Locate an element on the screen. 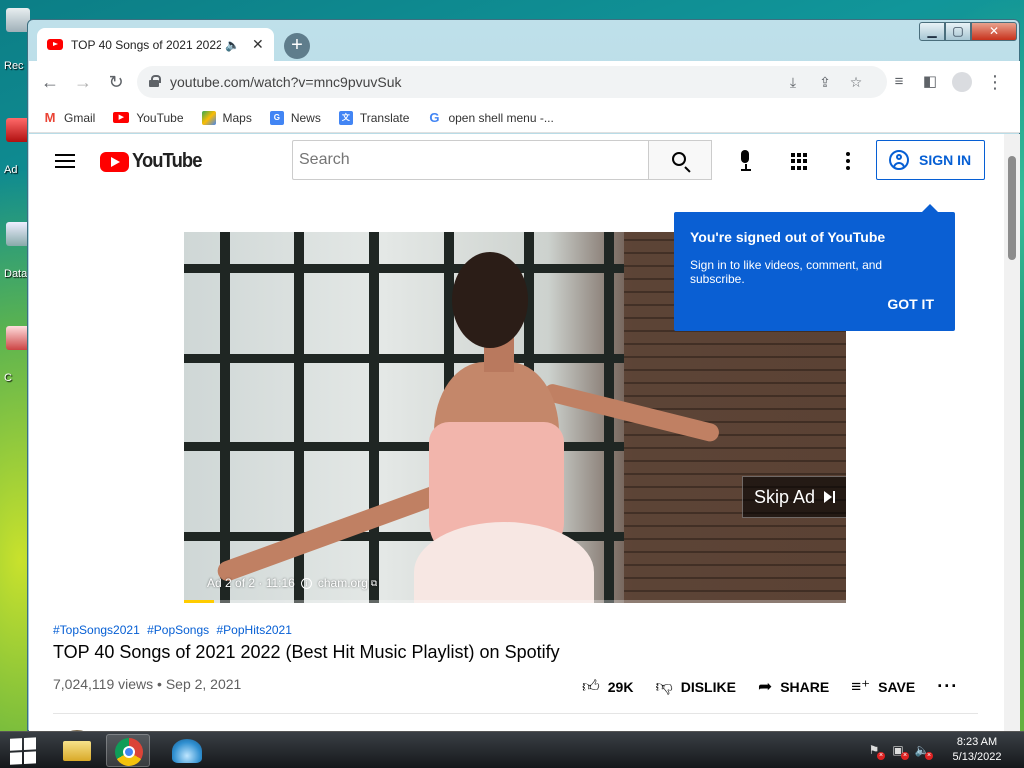  playlist-add-icon: ≡⁺ is located at coordinates (861, 686).